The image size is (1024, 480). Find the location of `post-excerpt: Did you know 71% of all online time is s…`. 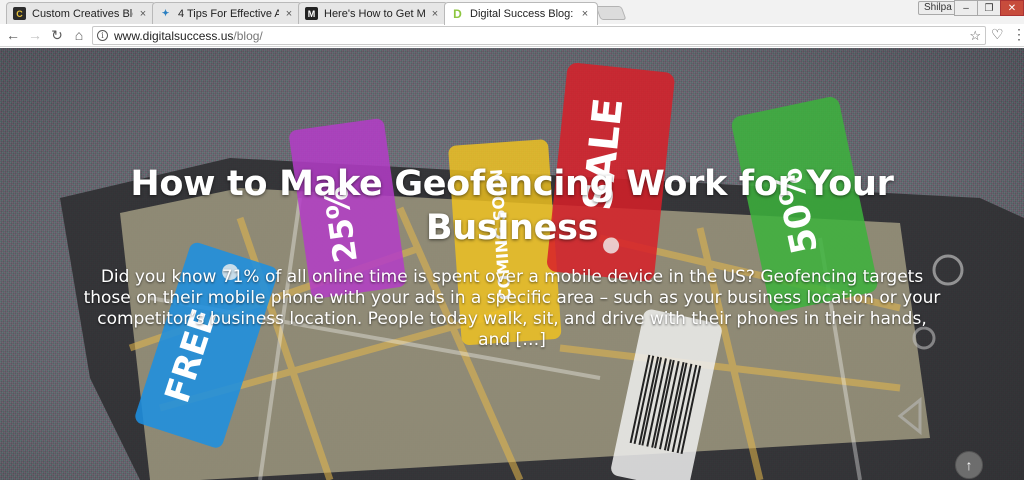

post-excerpt: Did you know 71% of all online time is s… is located at coordinates (512, 308).